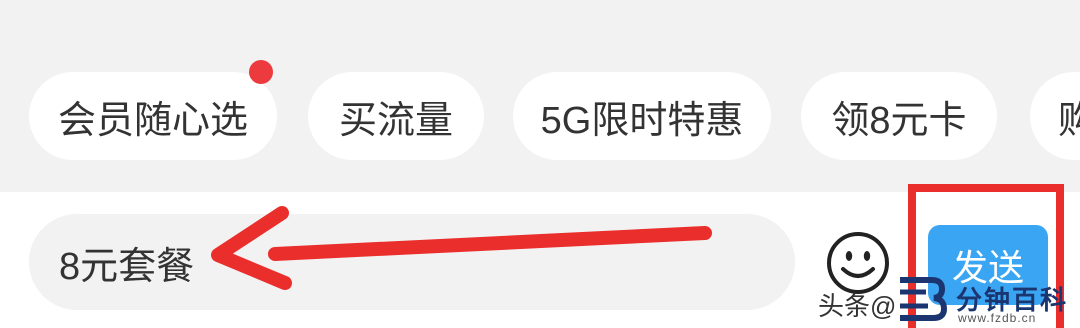 This screenshot has width=1080, height=328. Describe the element at coordinates (899, 120) in the screenshot. I see `chip-label: 领8元卡` at that location.